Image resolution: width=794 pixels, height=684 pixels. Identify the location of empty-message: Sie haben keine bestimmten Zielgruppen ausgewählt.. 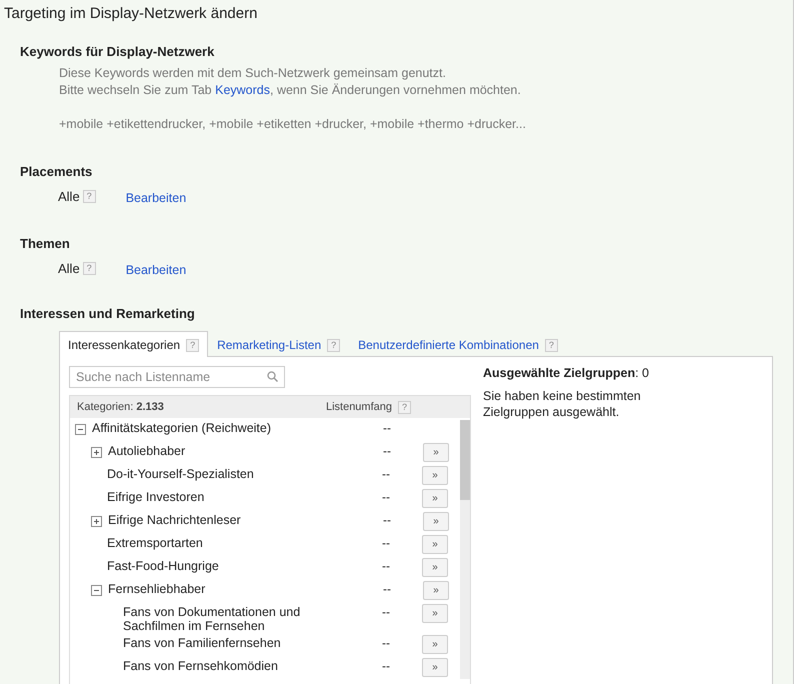
(562, 404).